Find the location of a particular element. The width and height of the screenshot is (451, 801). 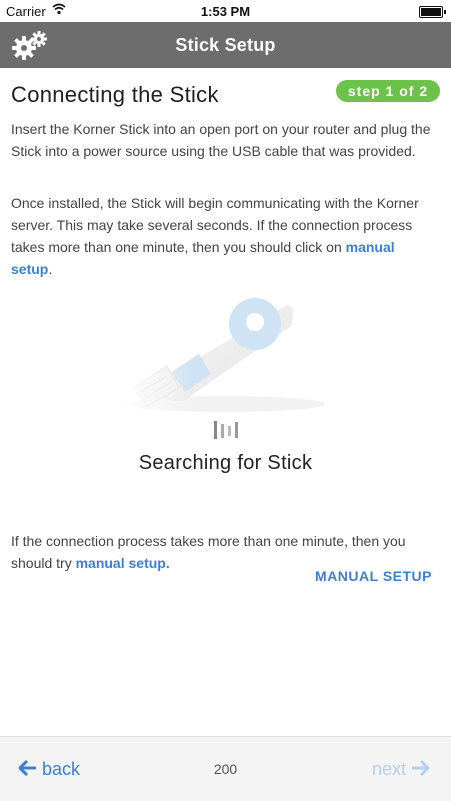

stick-image is located at coordinates (225, 356).